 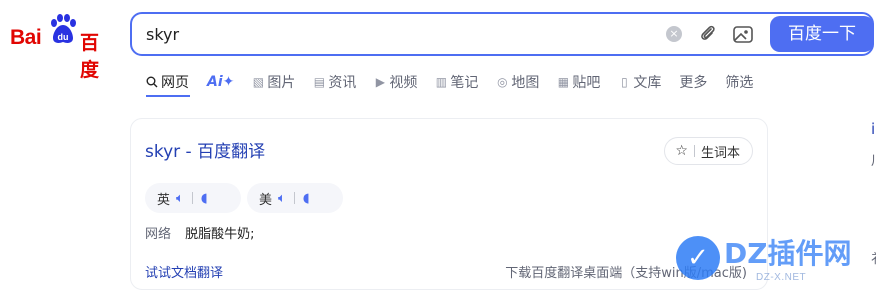 I want to click on star-icon: ☆, so click(x=681, y=151).